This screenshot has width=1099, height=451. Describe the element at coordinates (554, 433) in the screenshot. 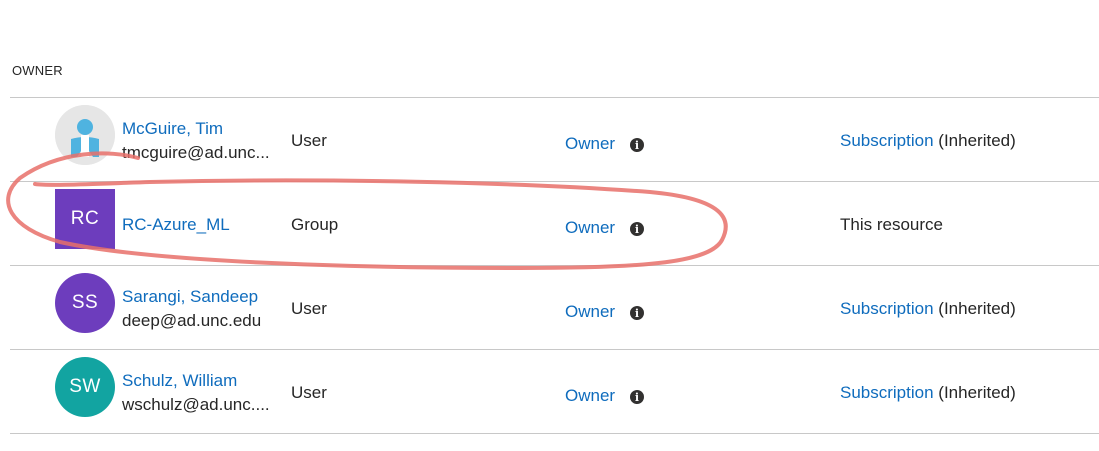

I see `divider` at that location.